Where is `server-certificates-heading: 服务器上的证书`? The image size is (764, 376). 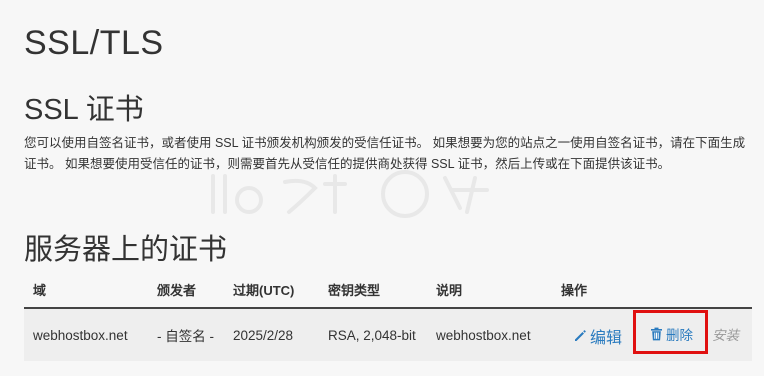 server-certificates-heading: 服务器上的证书 is located at coordinates (126, 250).